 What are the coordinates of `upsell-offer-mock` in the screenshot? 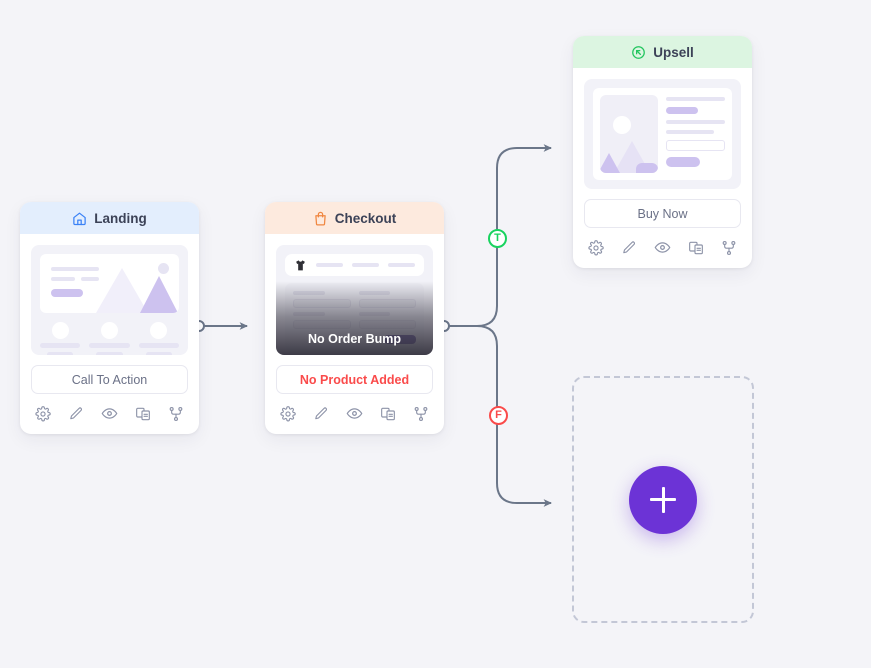 It's located at (662, 134).